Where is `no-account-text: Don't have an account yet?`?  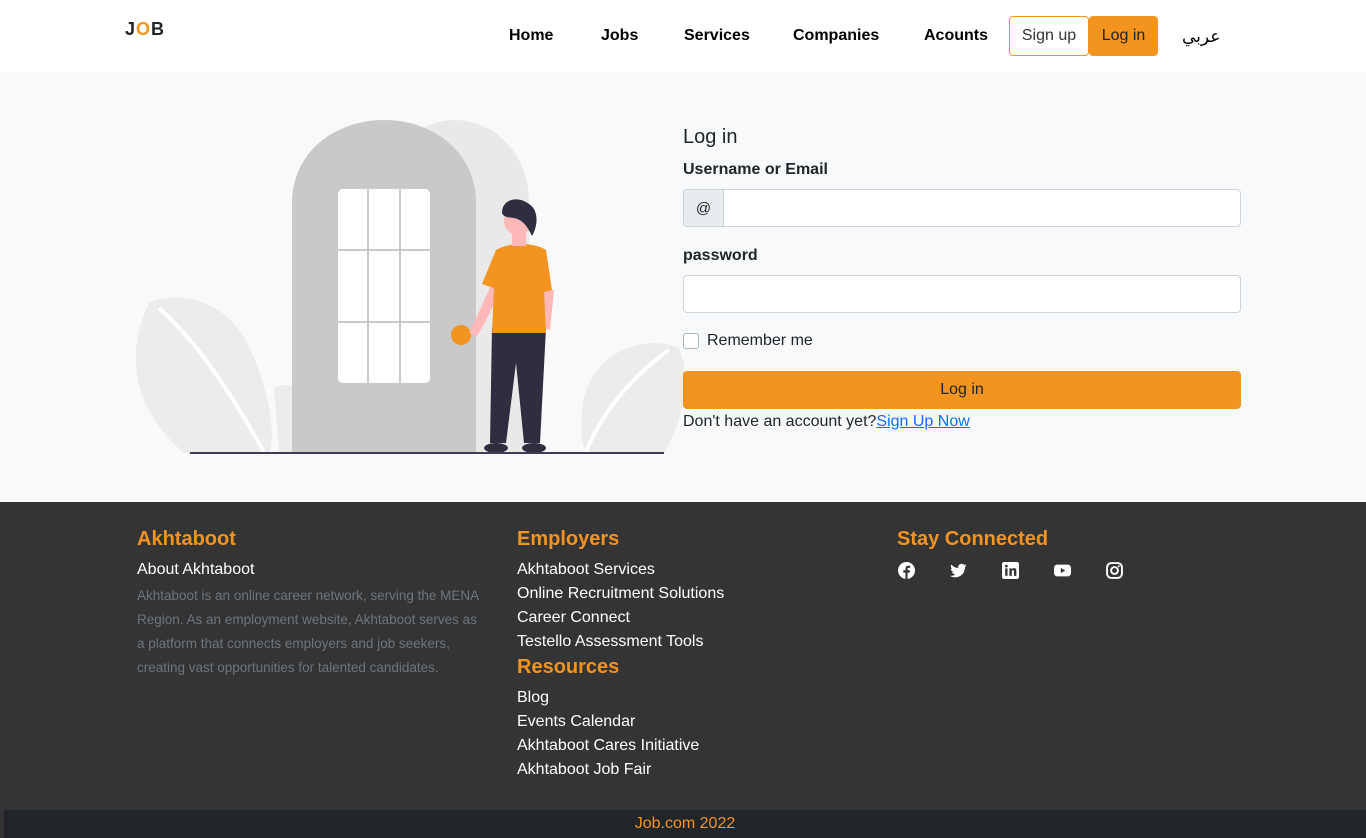
no-account-text: Don't have an account yet? is located at coordinates (780, 421).